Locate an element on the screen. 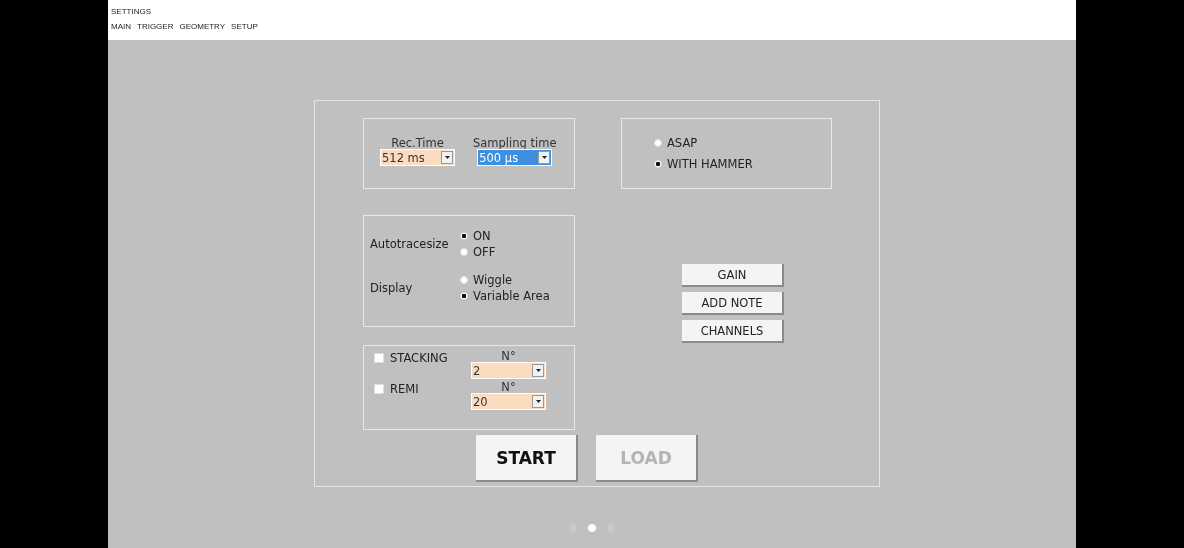 Image resolution: width=1184 pixels, height=548 pixels. menu-item: TRIGGER is located at coordinates (155, 26).